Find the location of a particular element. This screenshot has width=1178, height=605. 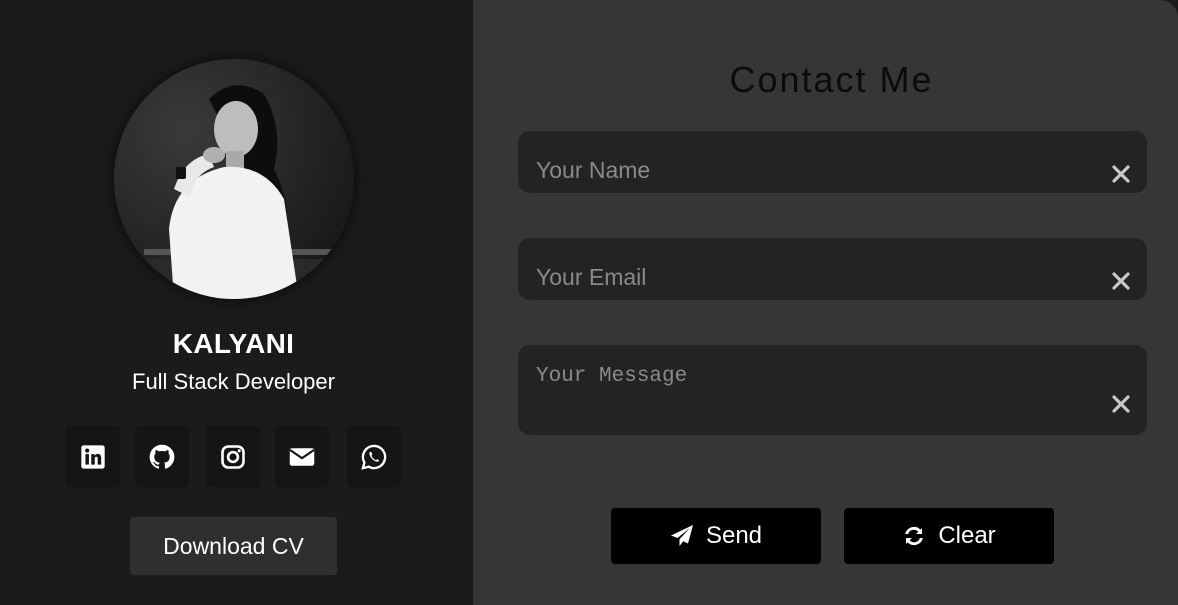

clear-button: Clear is located at coordinates (949, 536).